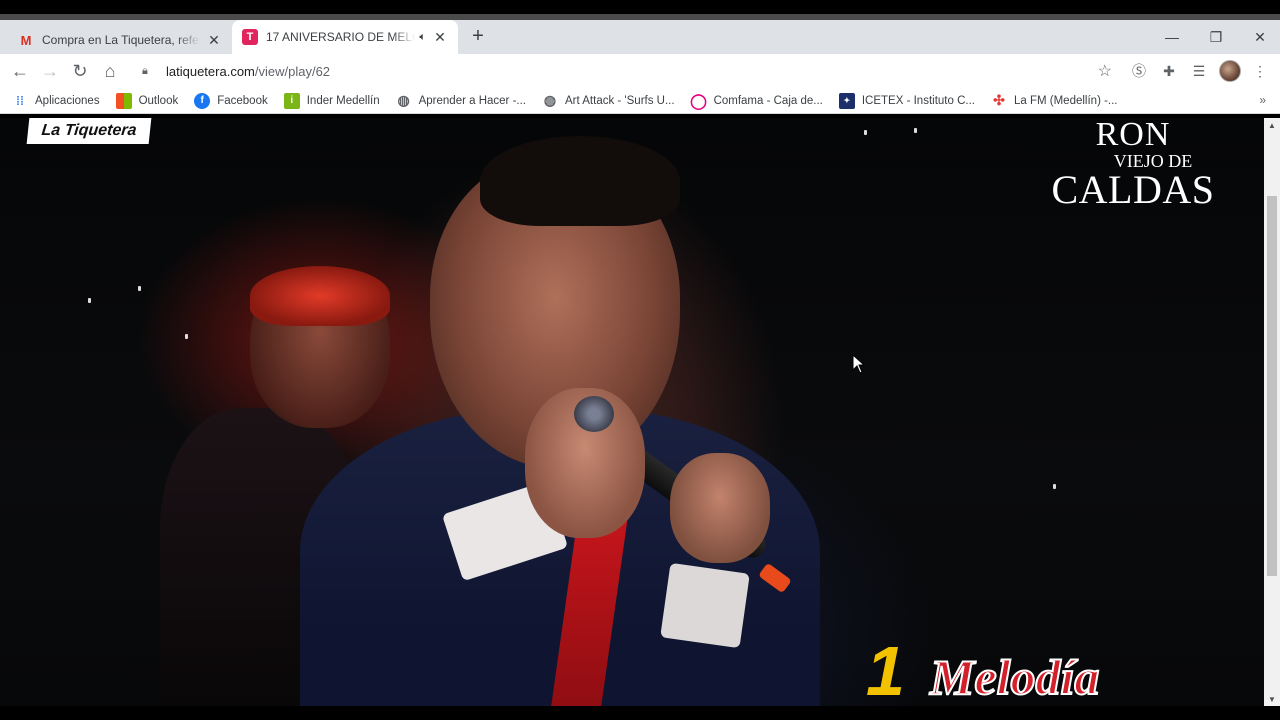 The width and height of the screenshot is (1280, 720). I want to click on facebook-icon: f, so click(202, 100).